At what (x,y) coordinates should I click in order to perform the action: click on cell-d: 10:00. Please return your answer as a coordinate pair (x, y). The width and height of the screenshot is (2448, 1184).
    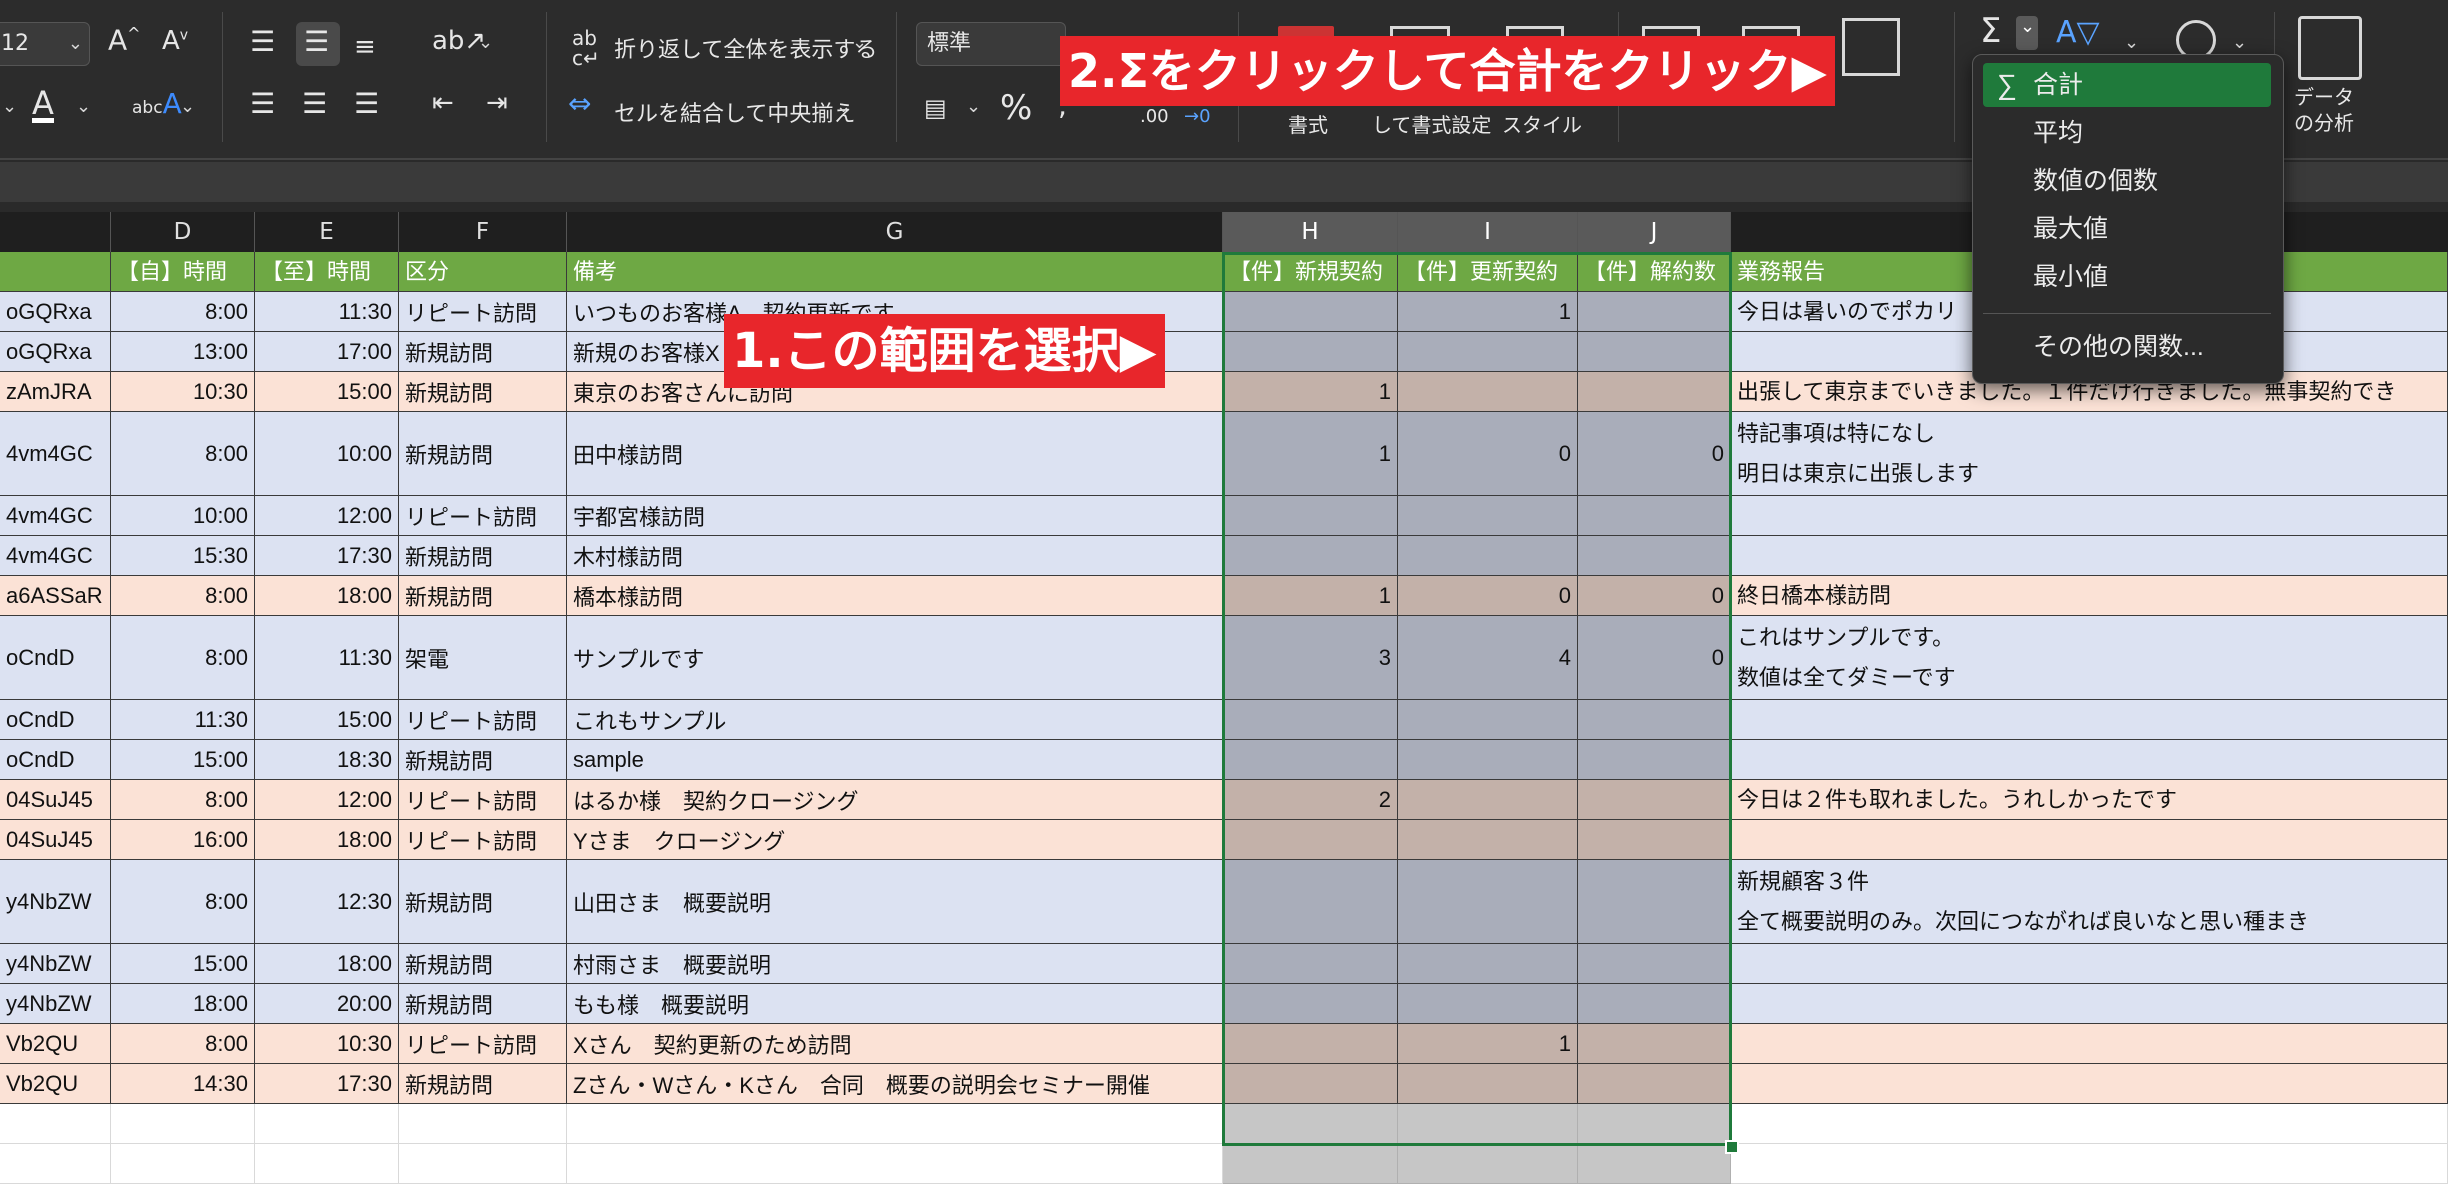
    Looking at the image, I should click on (183, 516).